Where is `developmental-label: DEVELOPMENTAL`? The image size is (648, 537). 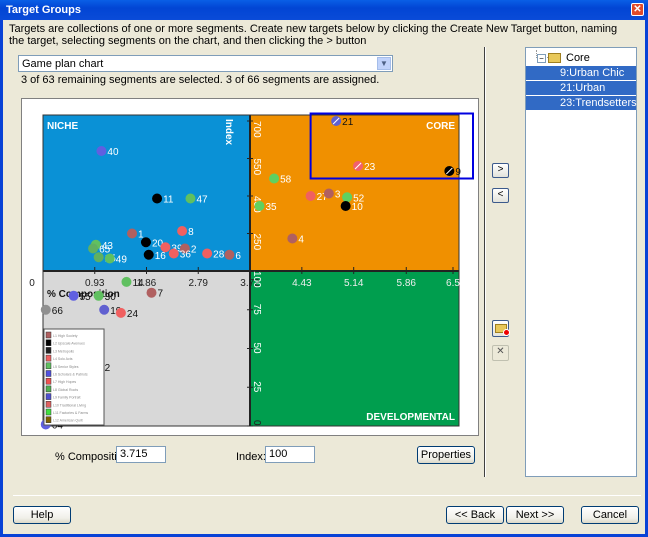
developmental-label: DEVELOPMENTAL is located at coordinates (410, 417).